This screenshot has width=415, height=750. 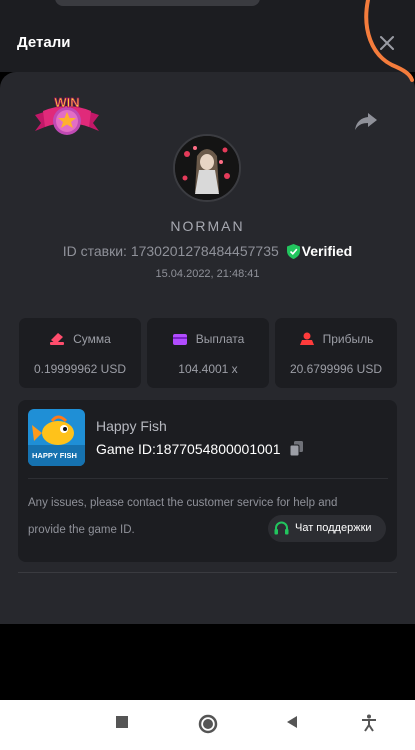 What do you see at coordinates (208, 369) in the screenshot?
I see `stat-payout-value: 104.4001 x` at bounding box center [208, 369].